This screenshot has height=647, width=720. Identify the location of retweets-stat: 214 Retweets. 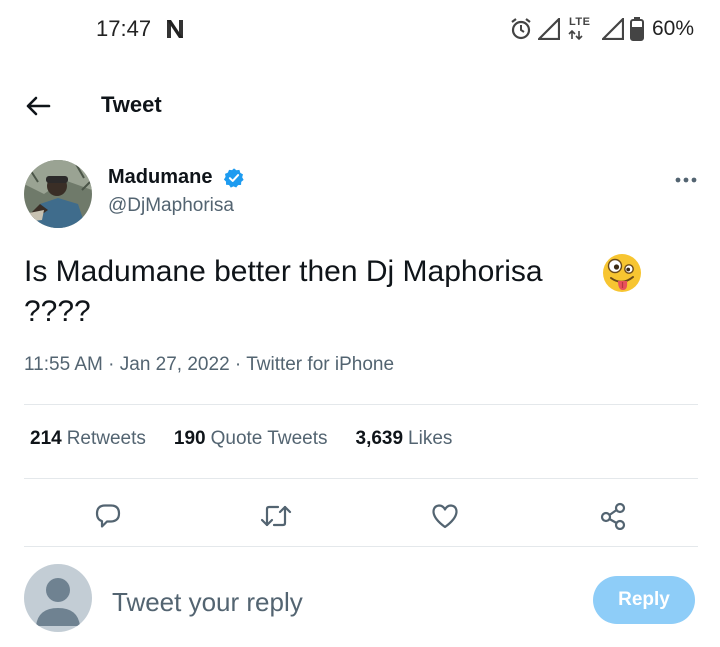
(88, 439).